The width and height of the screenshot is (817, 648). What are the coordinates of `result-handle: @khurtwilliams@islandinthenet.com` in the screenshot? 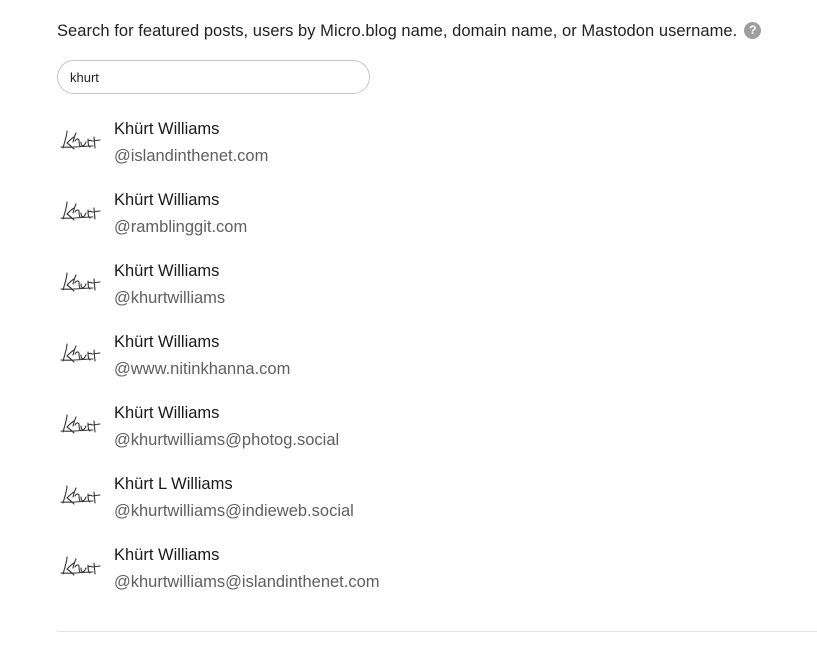 It's located at (247, 582).